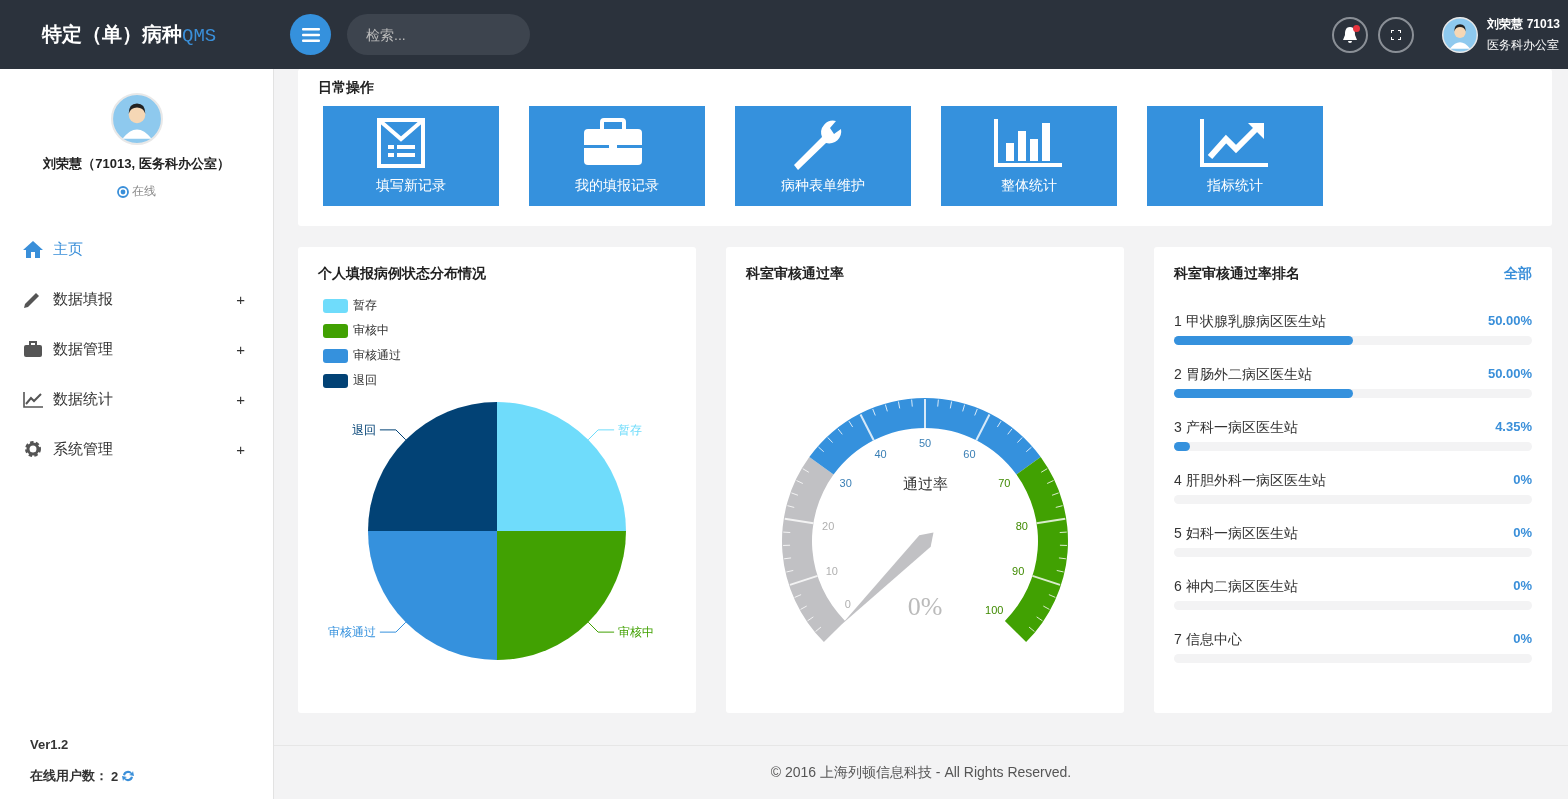 This screenshot has width=1568, height=799. What do you see at coordinates (1235, 156) in the screenshot?
I see `quick-action-tile: 指标统计` at bounding box center [1235, 156].